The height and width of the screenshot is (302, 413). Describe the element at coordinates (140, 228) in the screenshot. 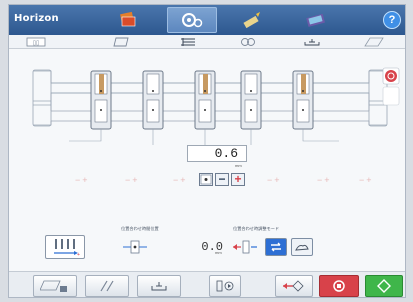

I see `position-label: 位置合わせ時間位置` at that location.